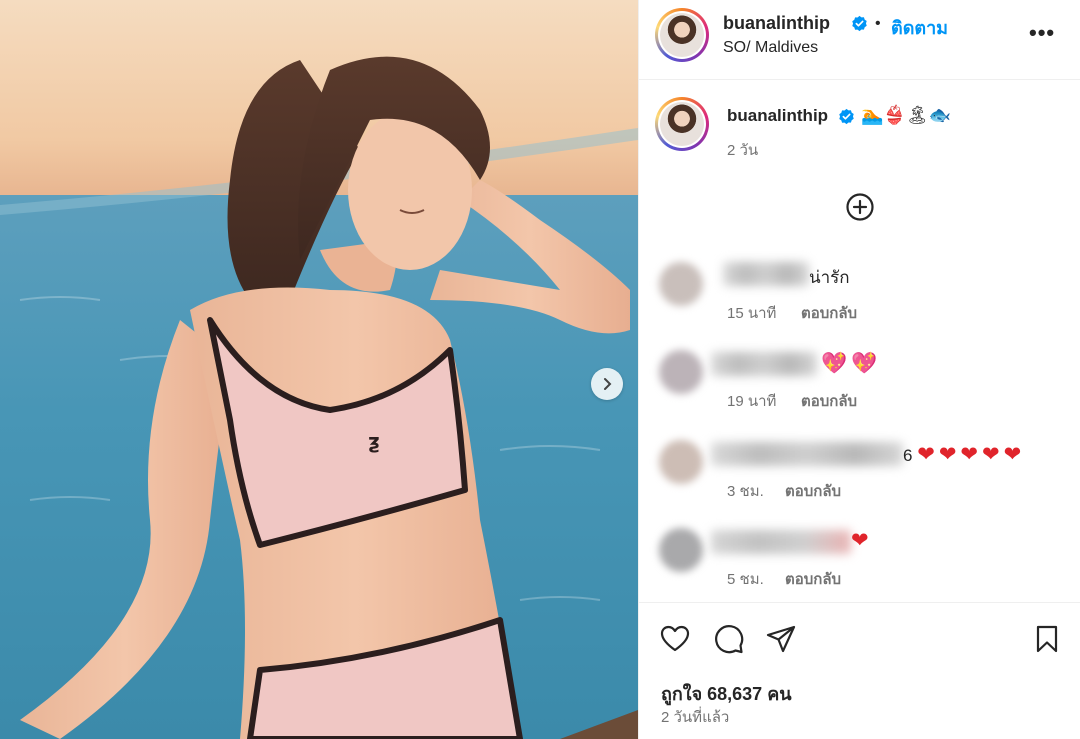 The height and width of the screenshot is (739, 1080). Describe the element at coordinates (906, 115) in the screenshot. I see `caption-text: 🏊👙🏝🐟` at that location.